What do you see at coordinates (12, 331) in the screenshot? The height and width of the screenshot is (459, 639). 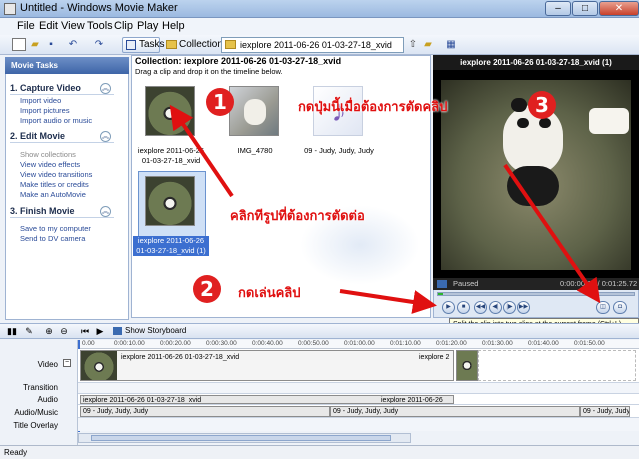 I see `set-audio-levels-icon: ▮▮` at bounding box center [12, 331].